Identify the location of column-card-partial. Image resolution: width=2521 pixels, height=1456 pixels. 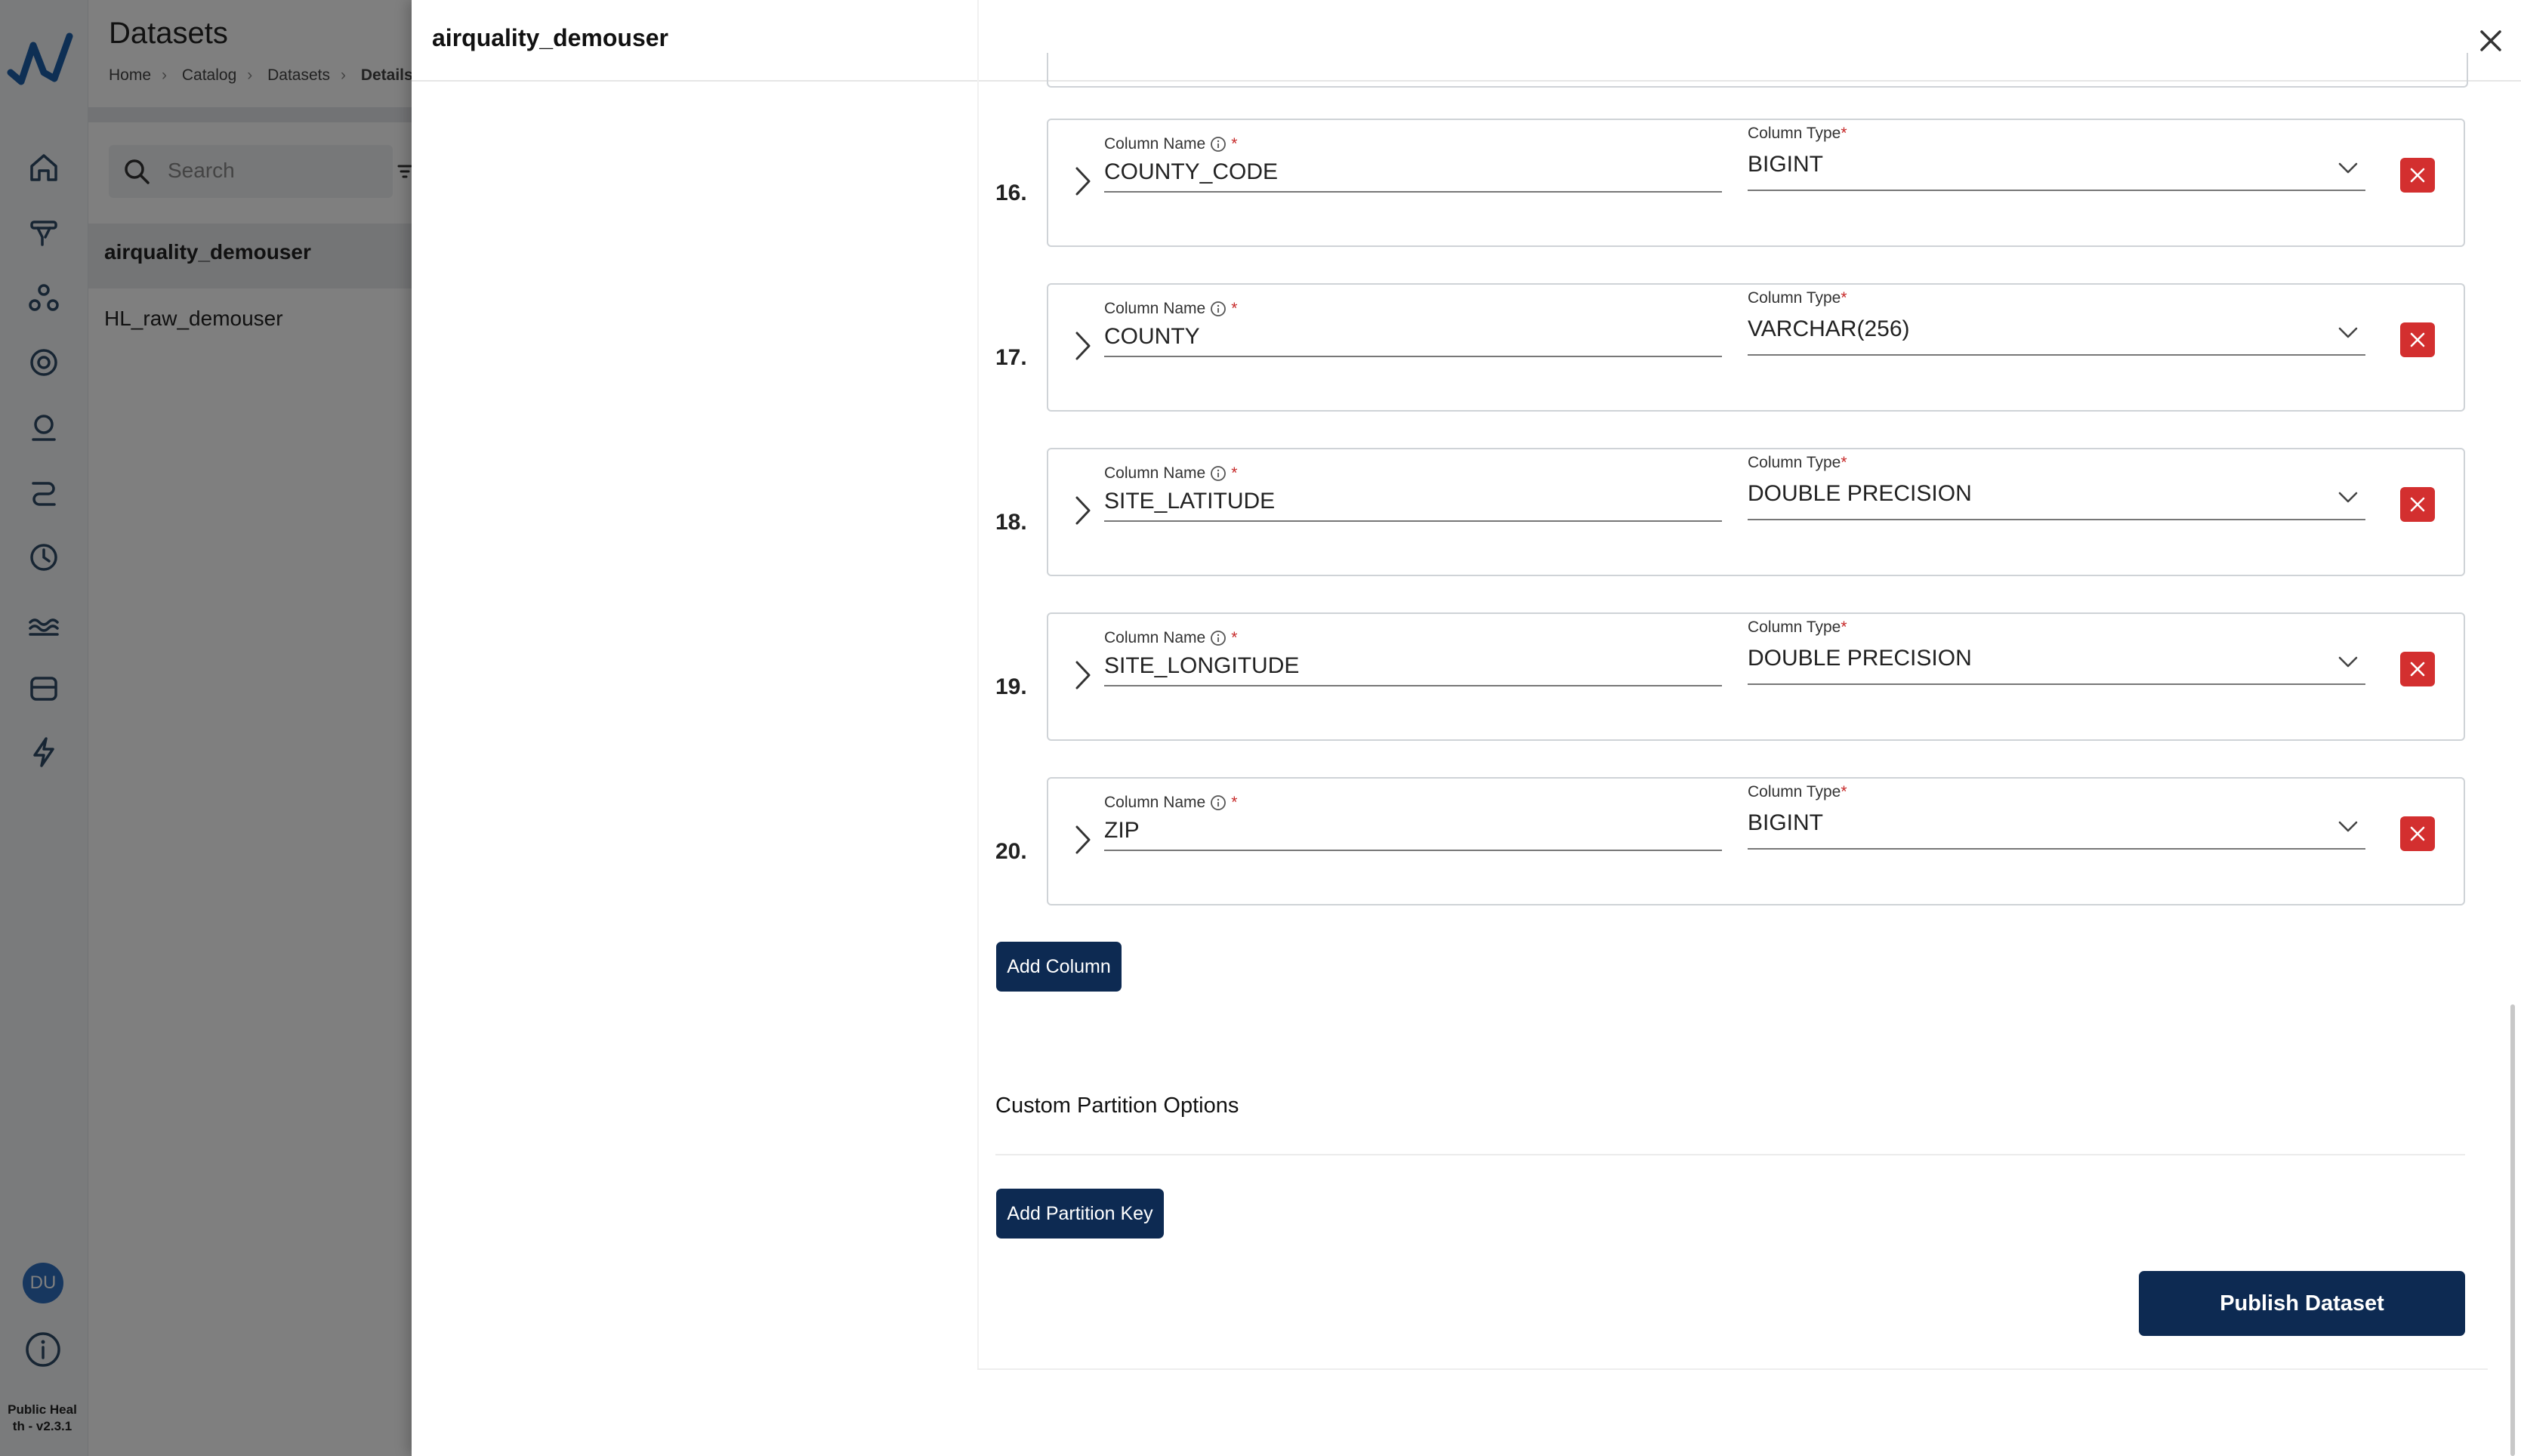
(1757, 70).